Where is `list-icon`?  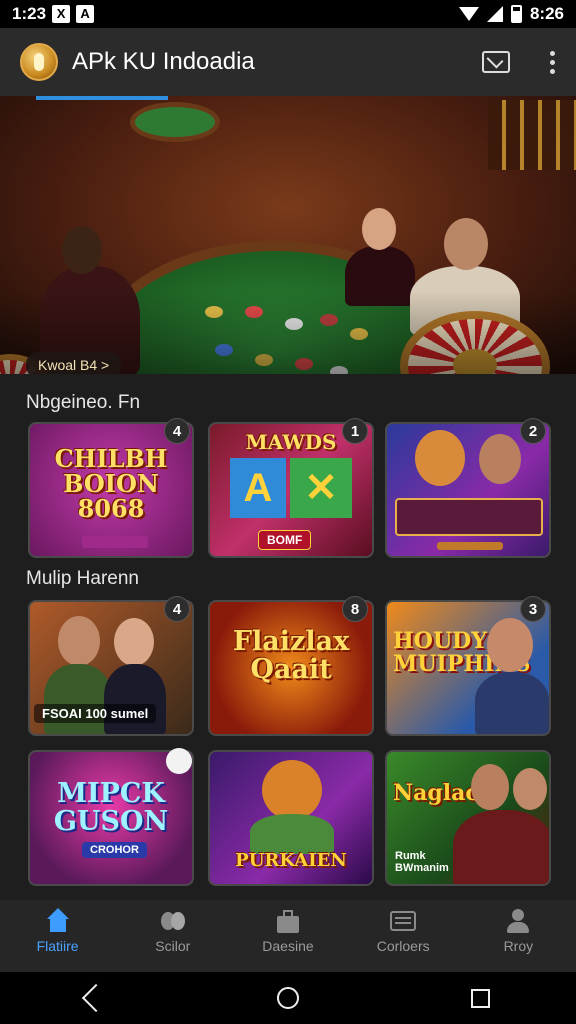
list-icon is located at coordinates (403, 921).